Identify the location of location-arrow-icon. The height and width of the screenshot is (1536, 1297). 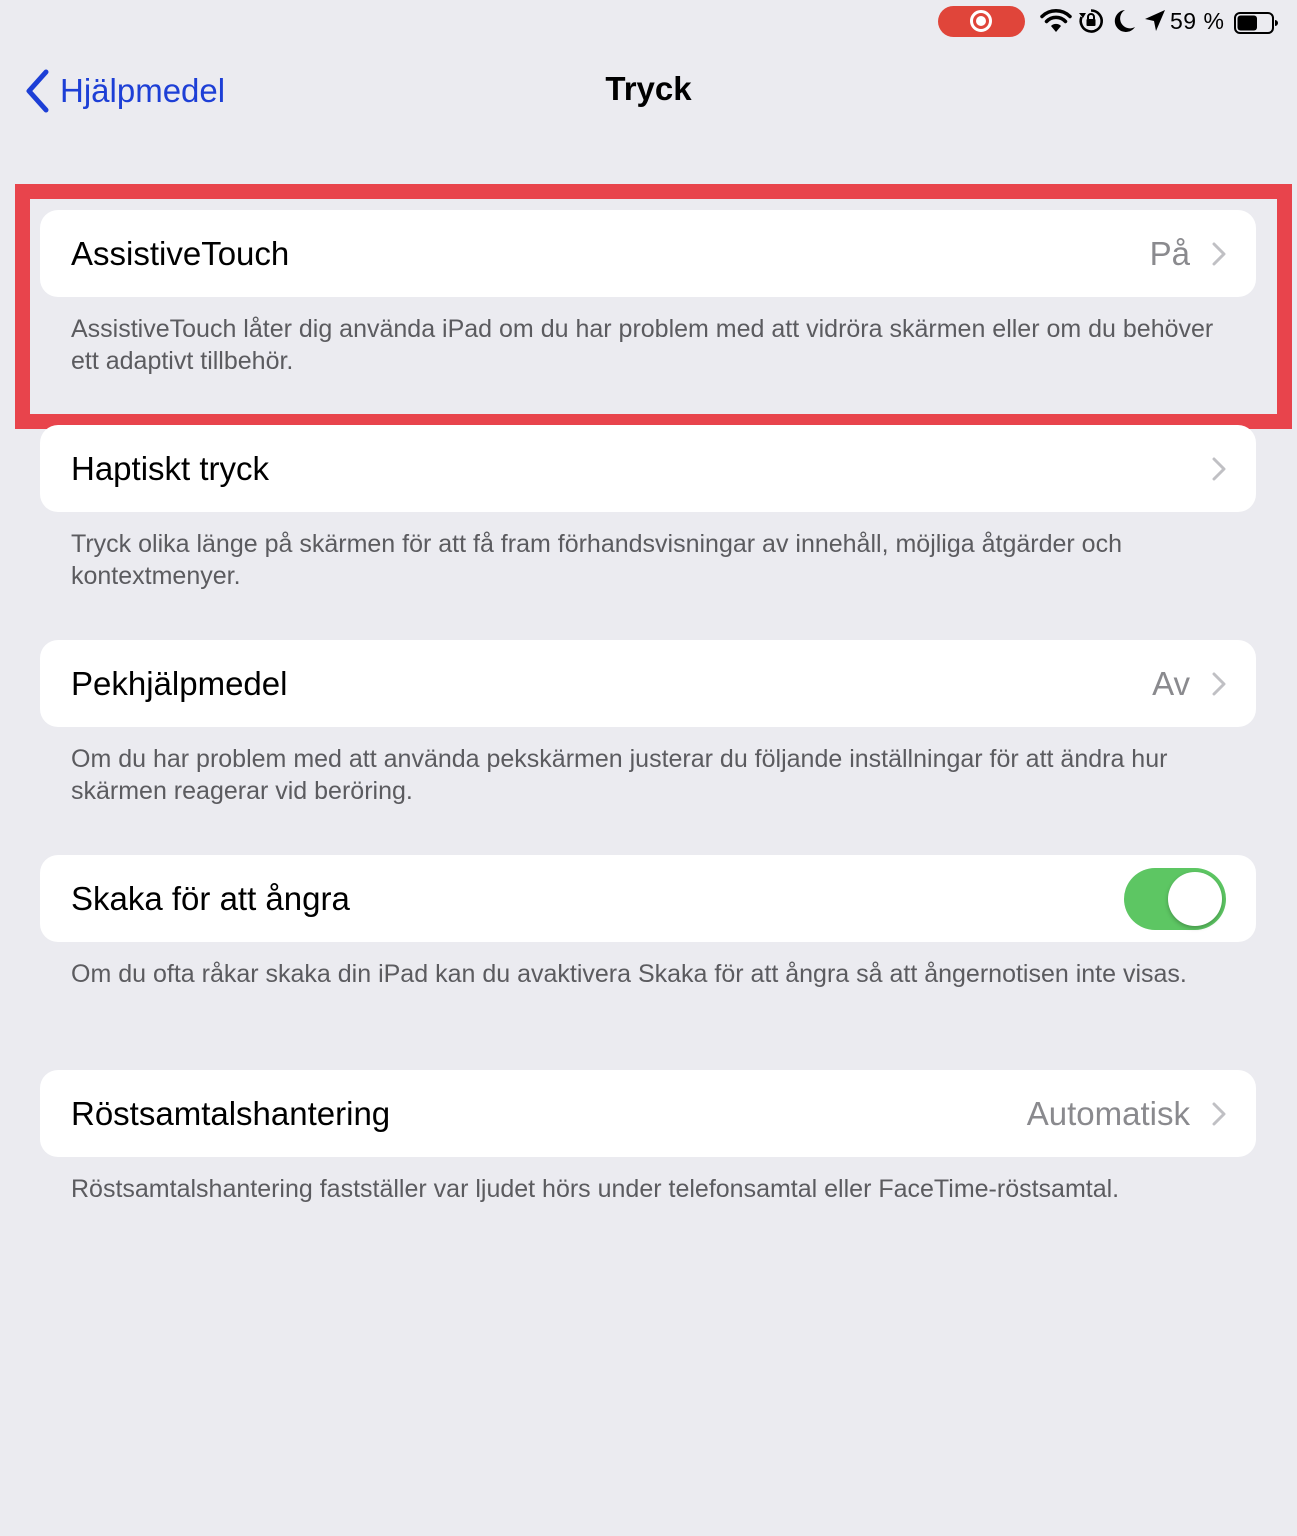
(1155, 20).